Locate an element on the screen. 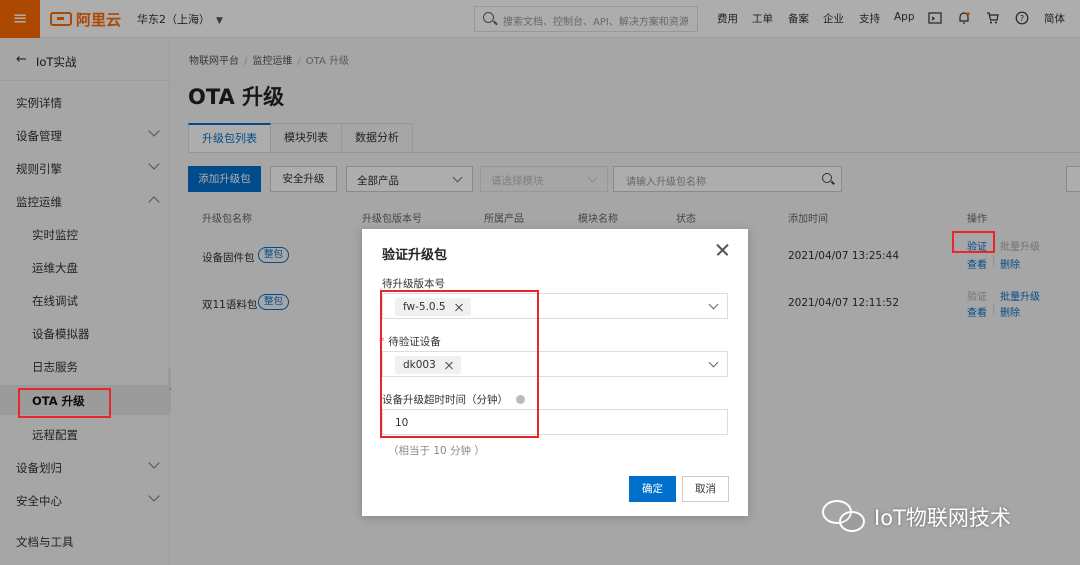 This screenshot has width=1080, height=565. close-icon is located at coordinates (722, 250).